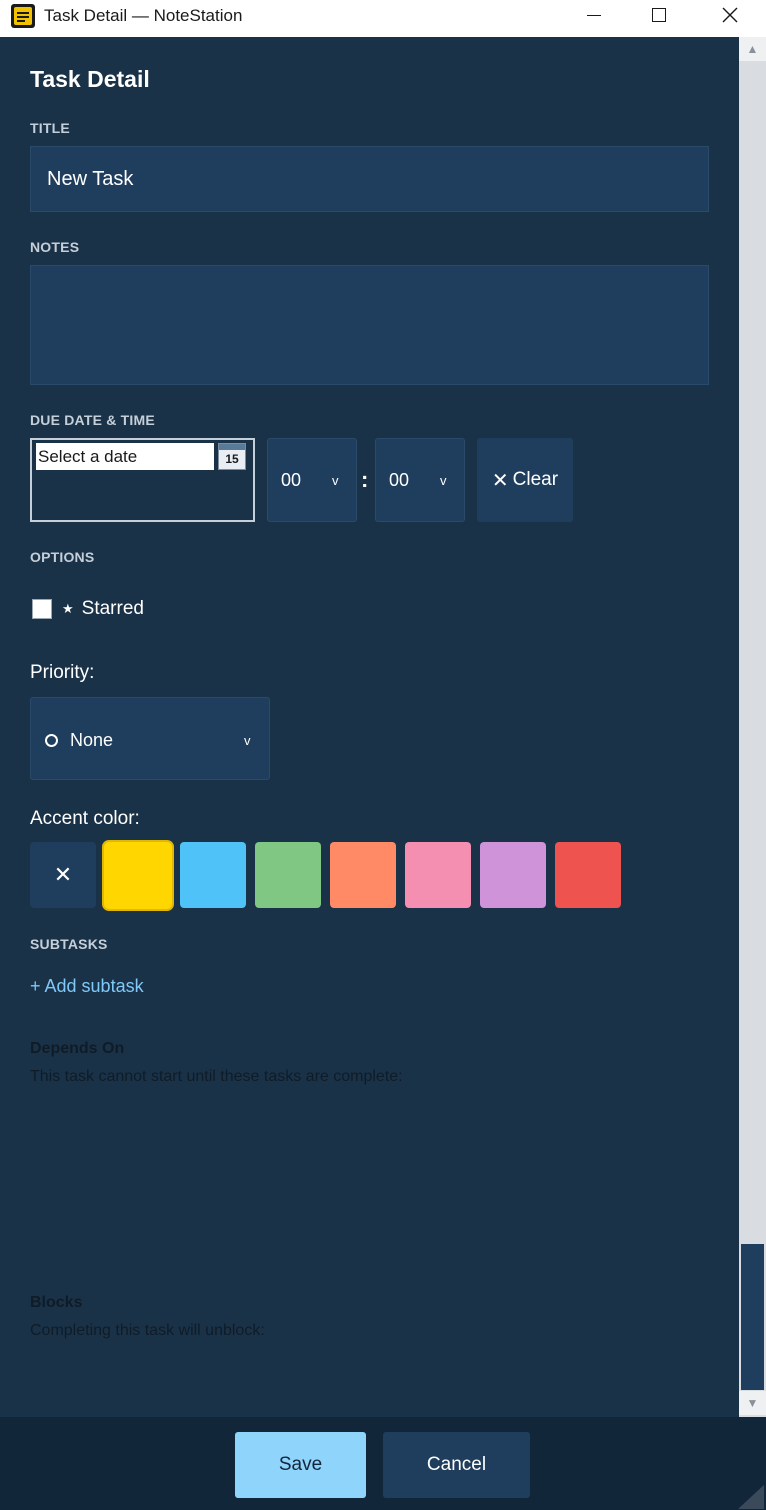 This screenshot has height=1510, width=766. I want to click on chevron-up-icon: ▲, so click(752, 49).